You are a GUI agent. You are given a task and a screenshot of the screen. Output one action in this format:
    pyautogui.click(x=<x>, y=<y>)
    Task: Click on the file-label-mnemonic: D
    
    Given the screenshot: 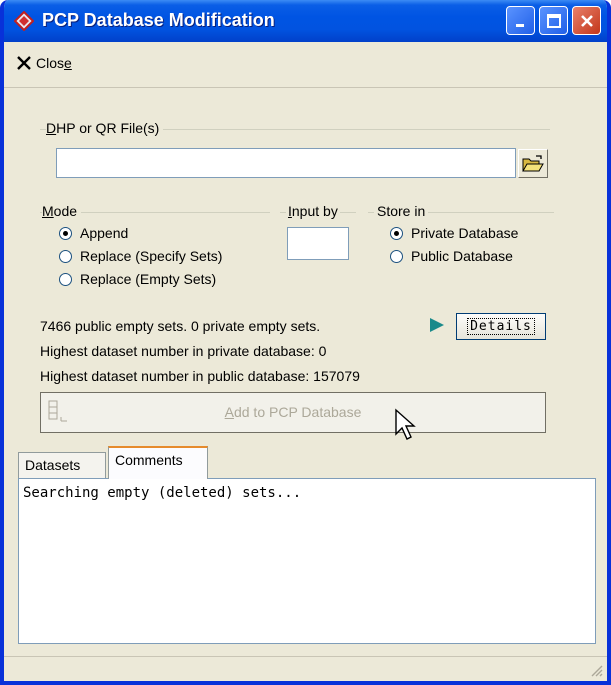 What is the action you would take?
    pyautogui.click(x=51, y=128)
    